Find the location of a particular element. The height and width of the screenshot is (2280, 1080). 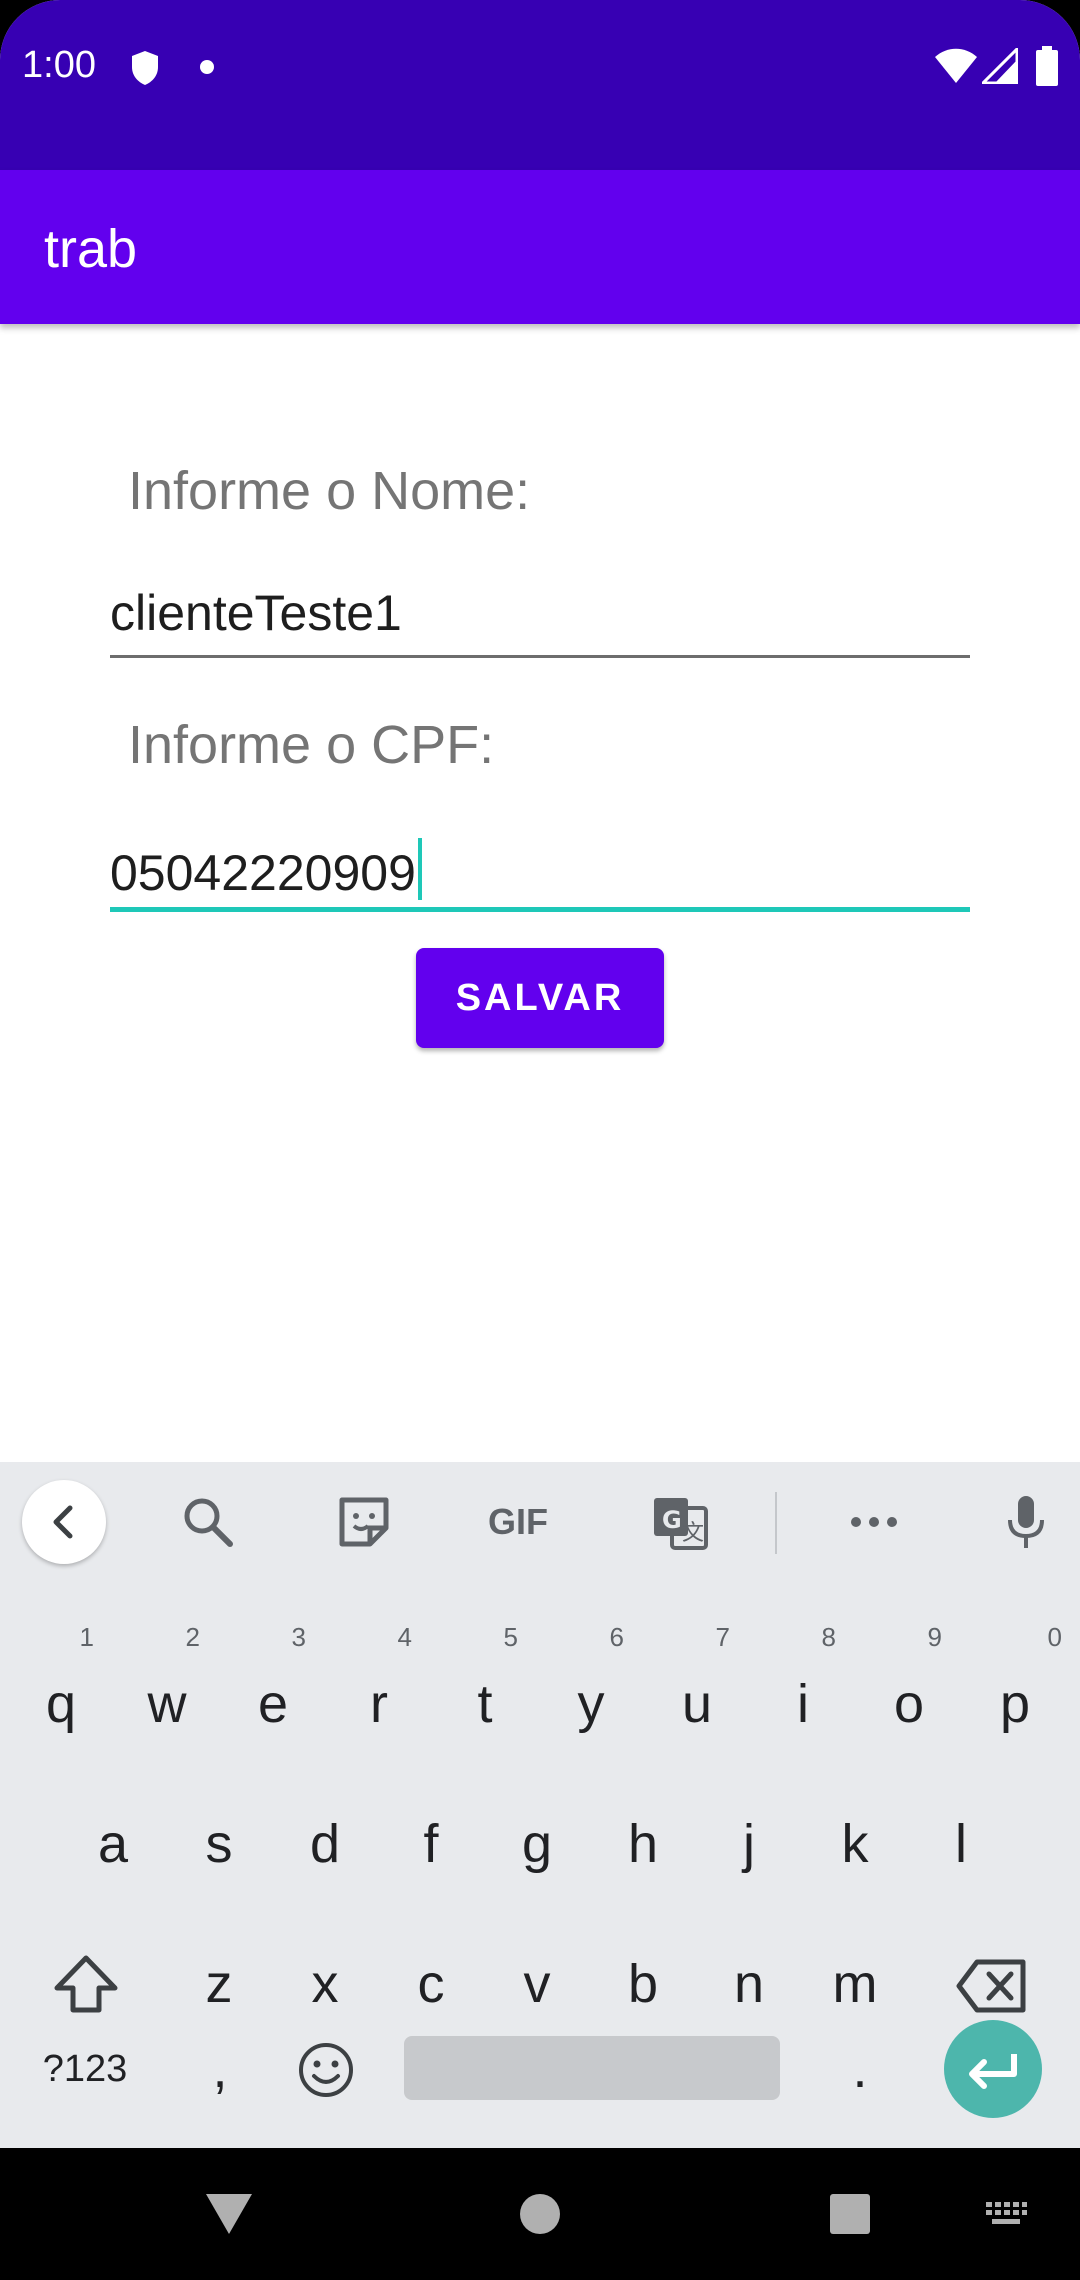

backspace-icon is located at coordinates (991, 1986).